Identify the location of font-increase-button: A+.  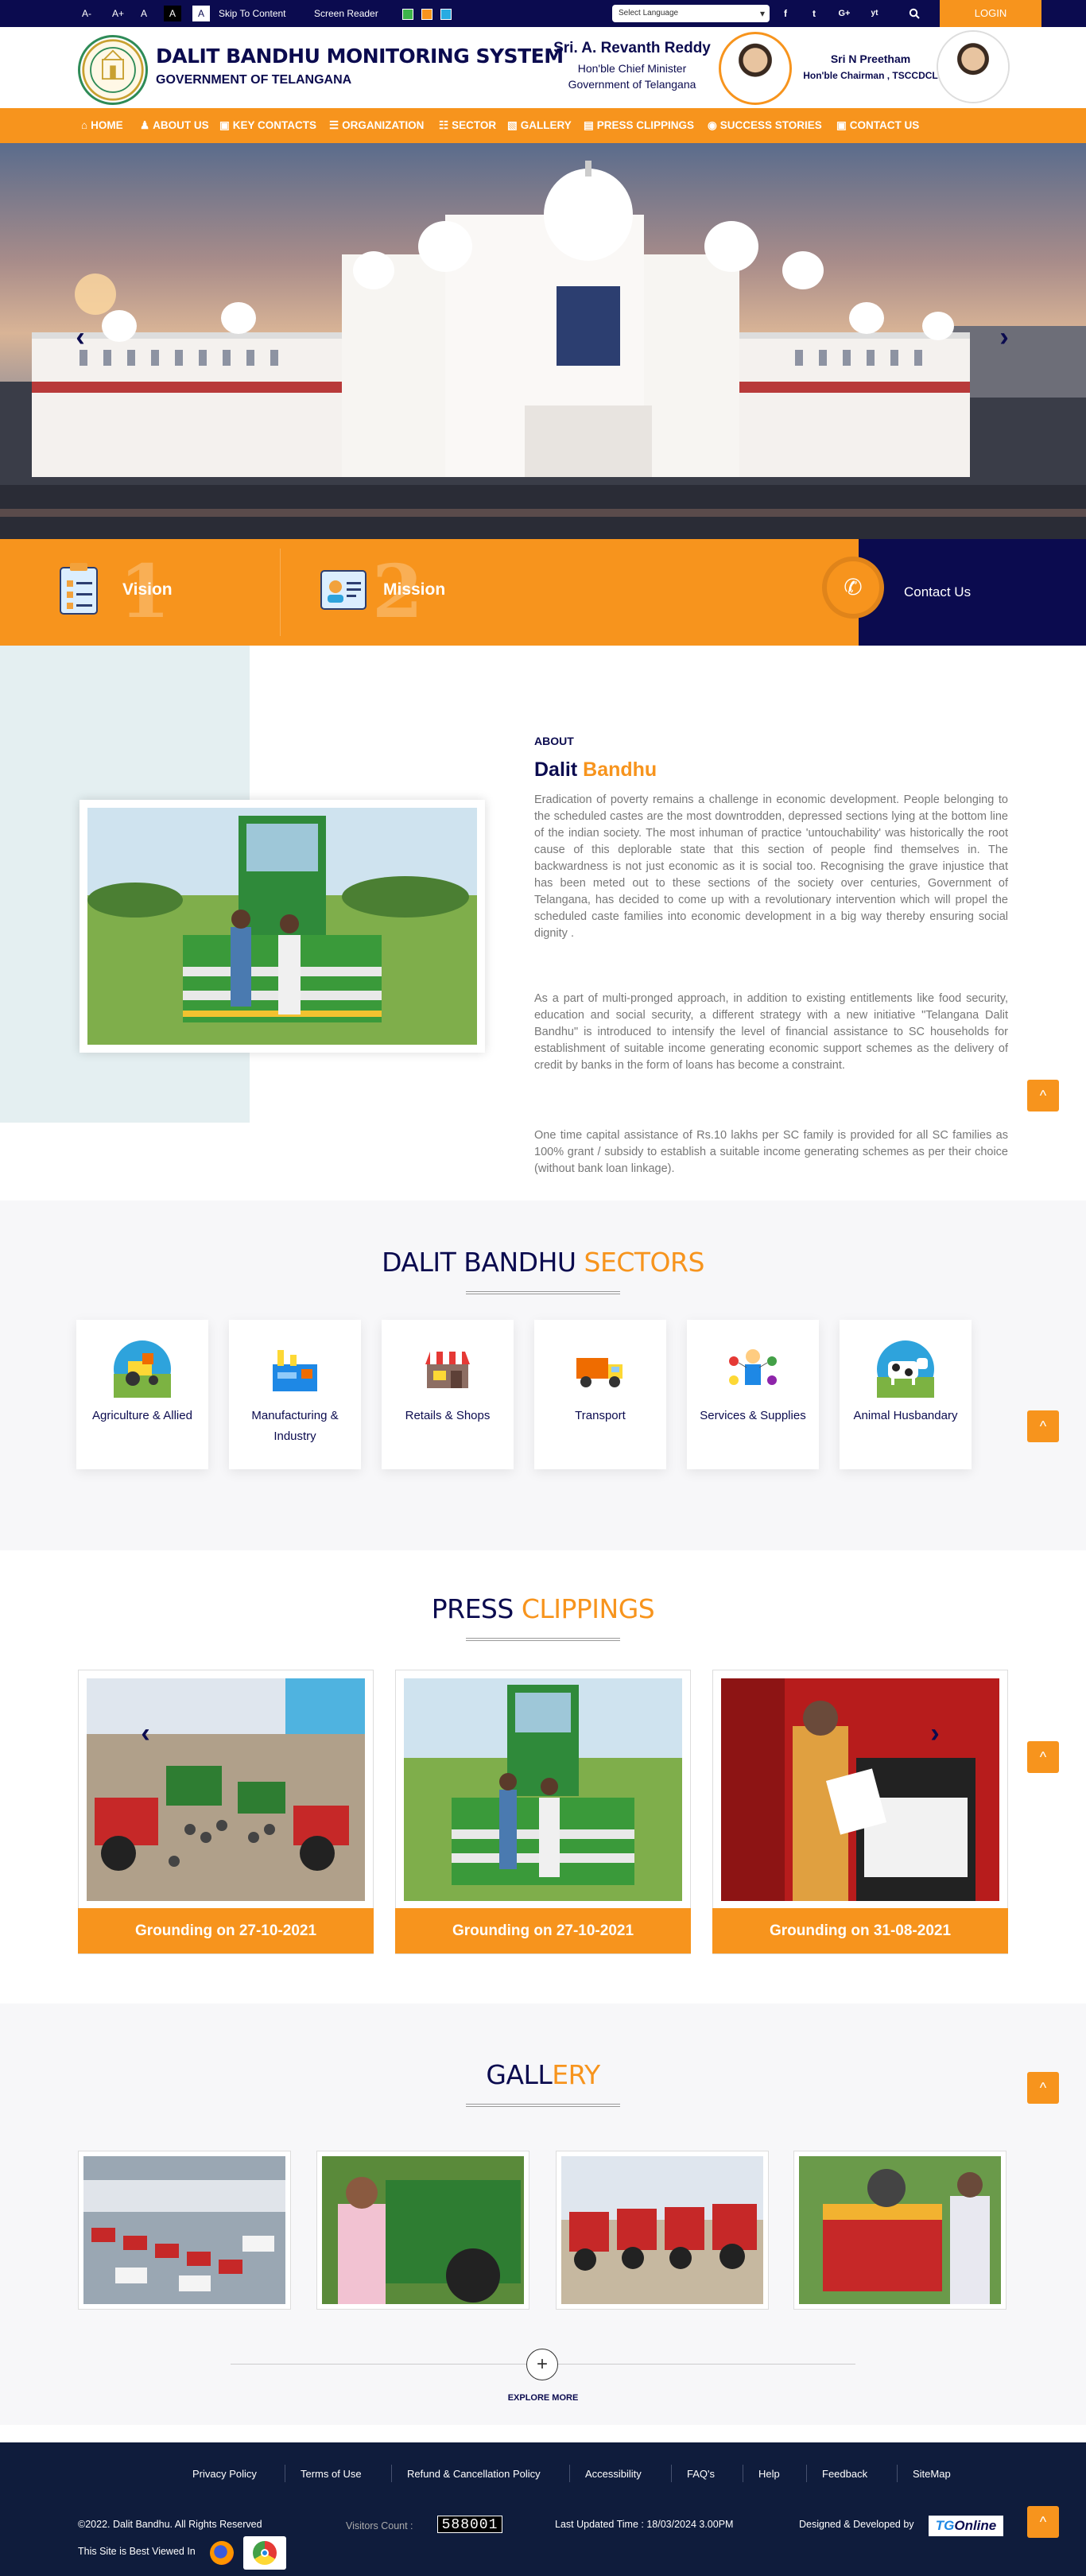
(117, 14).